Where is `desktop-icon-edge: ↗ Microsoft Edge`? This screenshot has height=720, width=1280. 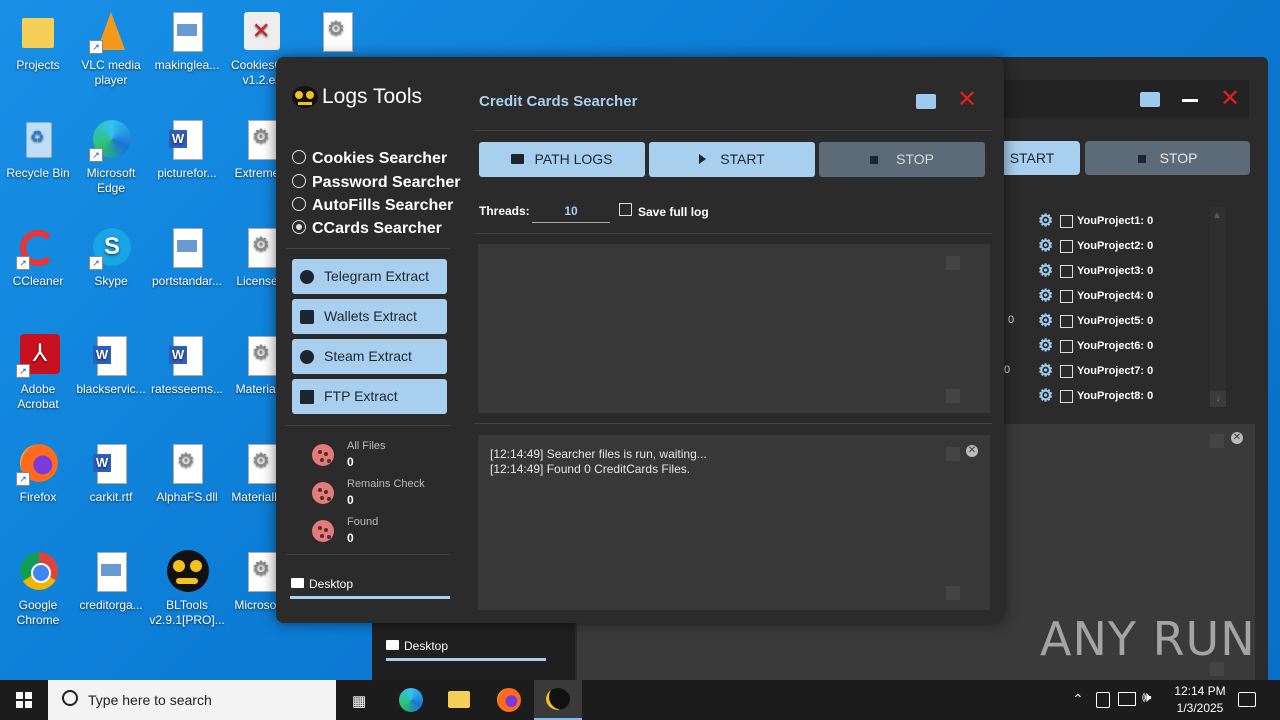
desktop-icon-edge: ↗ Microsoft Edge is located at coordinates (111, 157).